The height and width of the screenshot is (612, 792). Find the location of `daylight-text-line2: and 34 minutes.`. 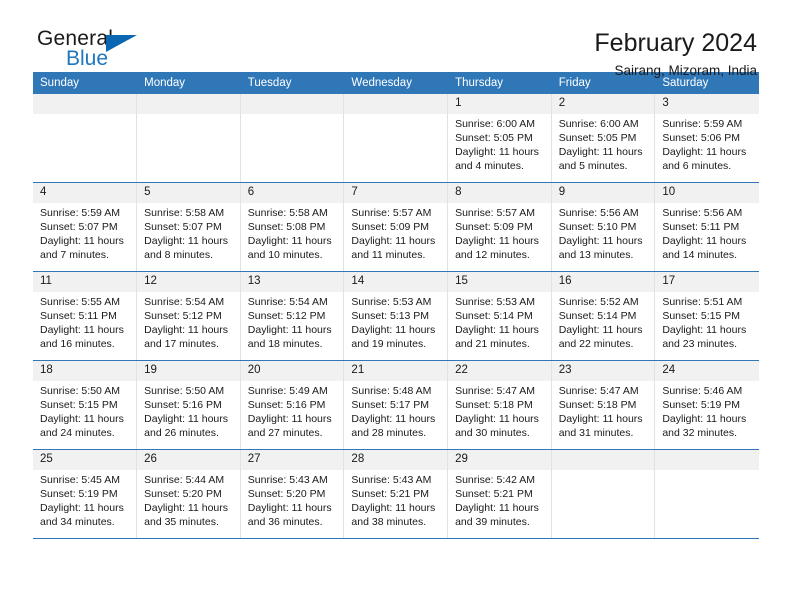

daylight-text-line2: and 34 minutes. is located at coordinates (77, 522).